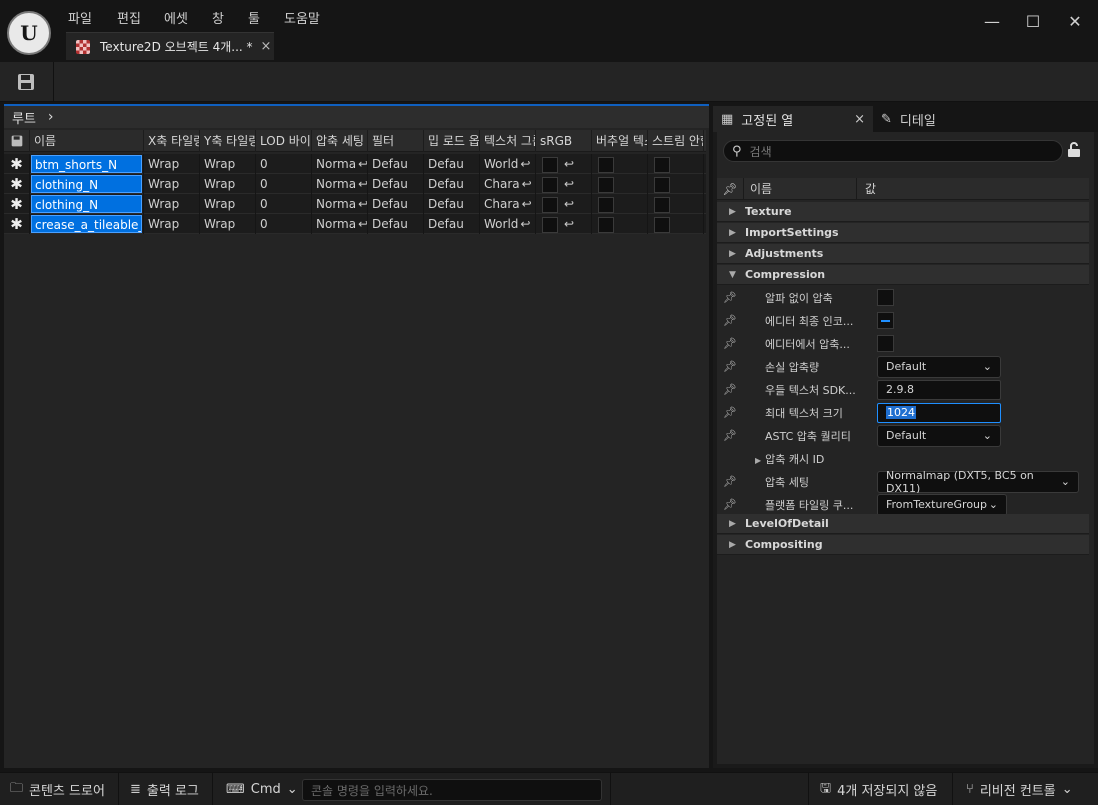 The image size is (1098, 805). What do you see at coordinates (903, 233) in the screenshot?
I see `category-import-settings: ▶ ImportSettings` at bounding box center [903, 233].